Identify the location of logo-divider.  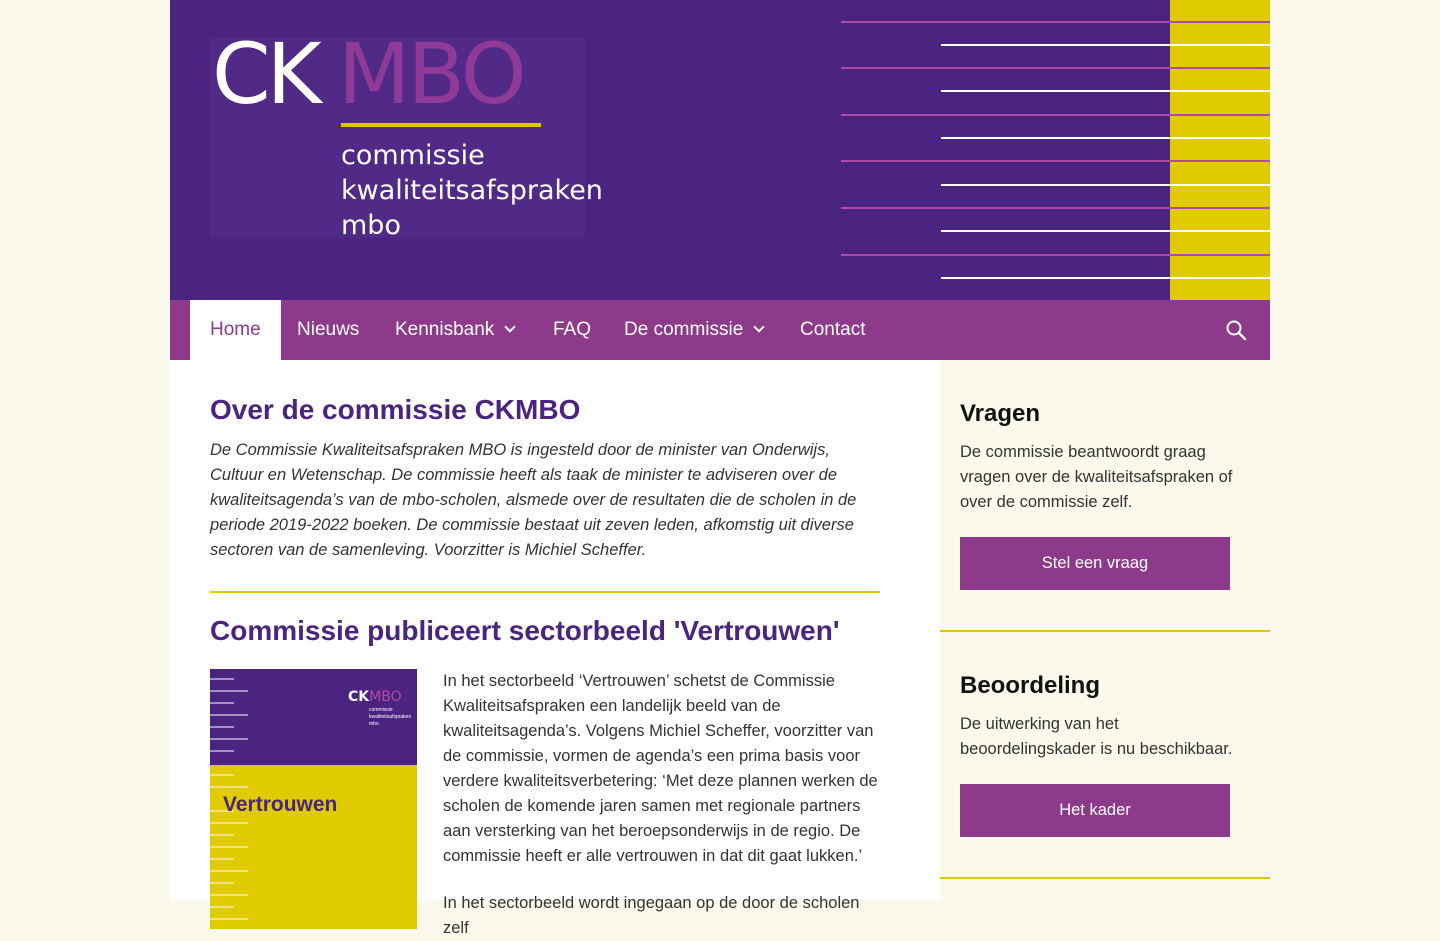
(441, 125).